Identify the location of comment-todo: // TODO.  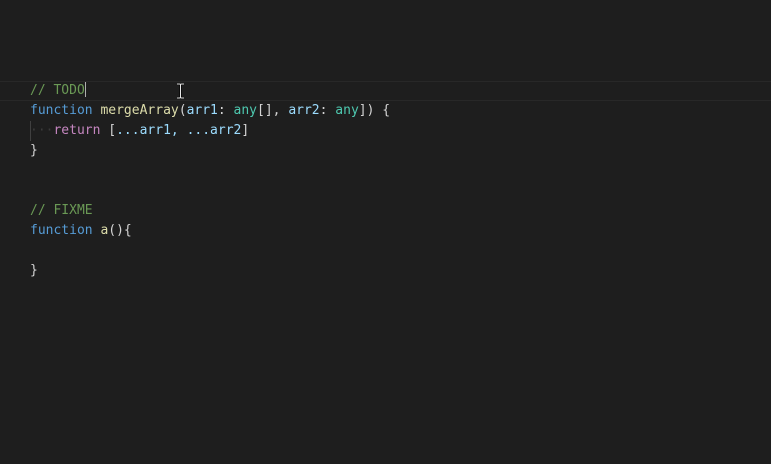
(57, 90).